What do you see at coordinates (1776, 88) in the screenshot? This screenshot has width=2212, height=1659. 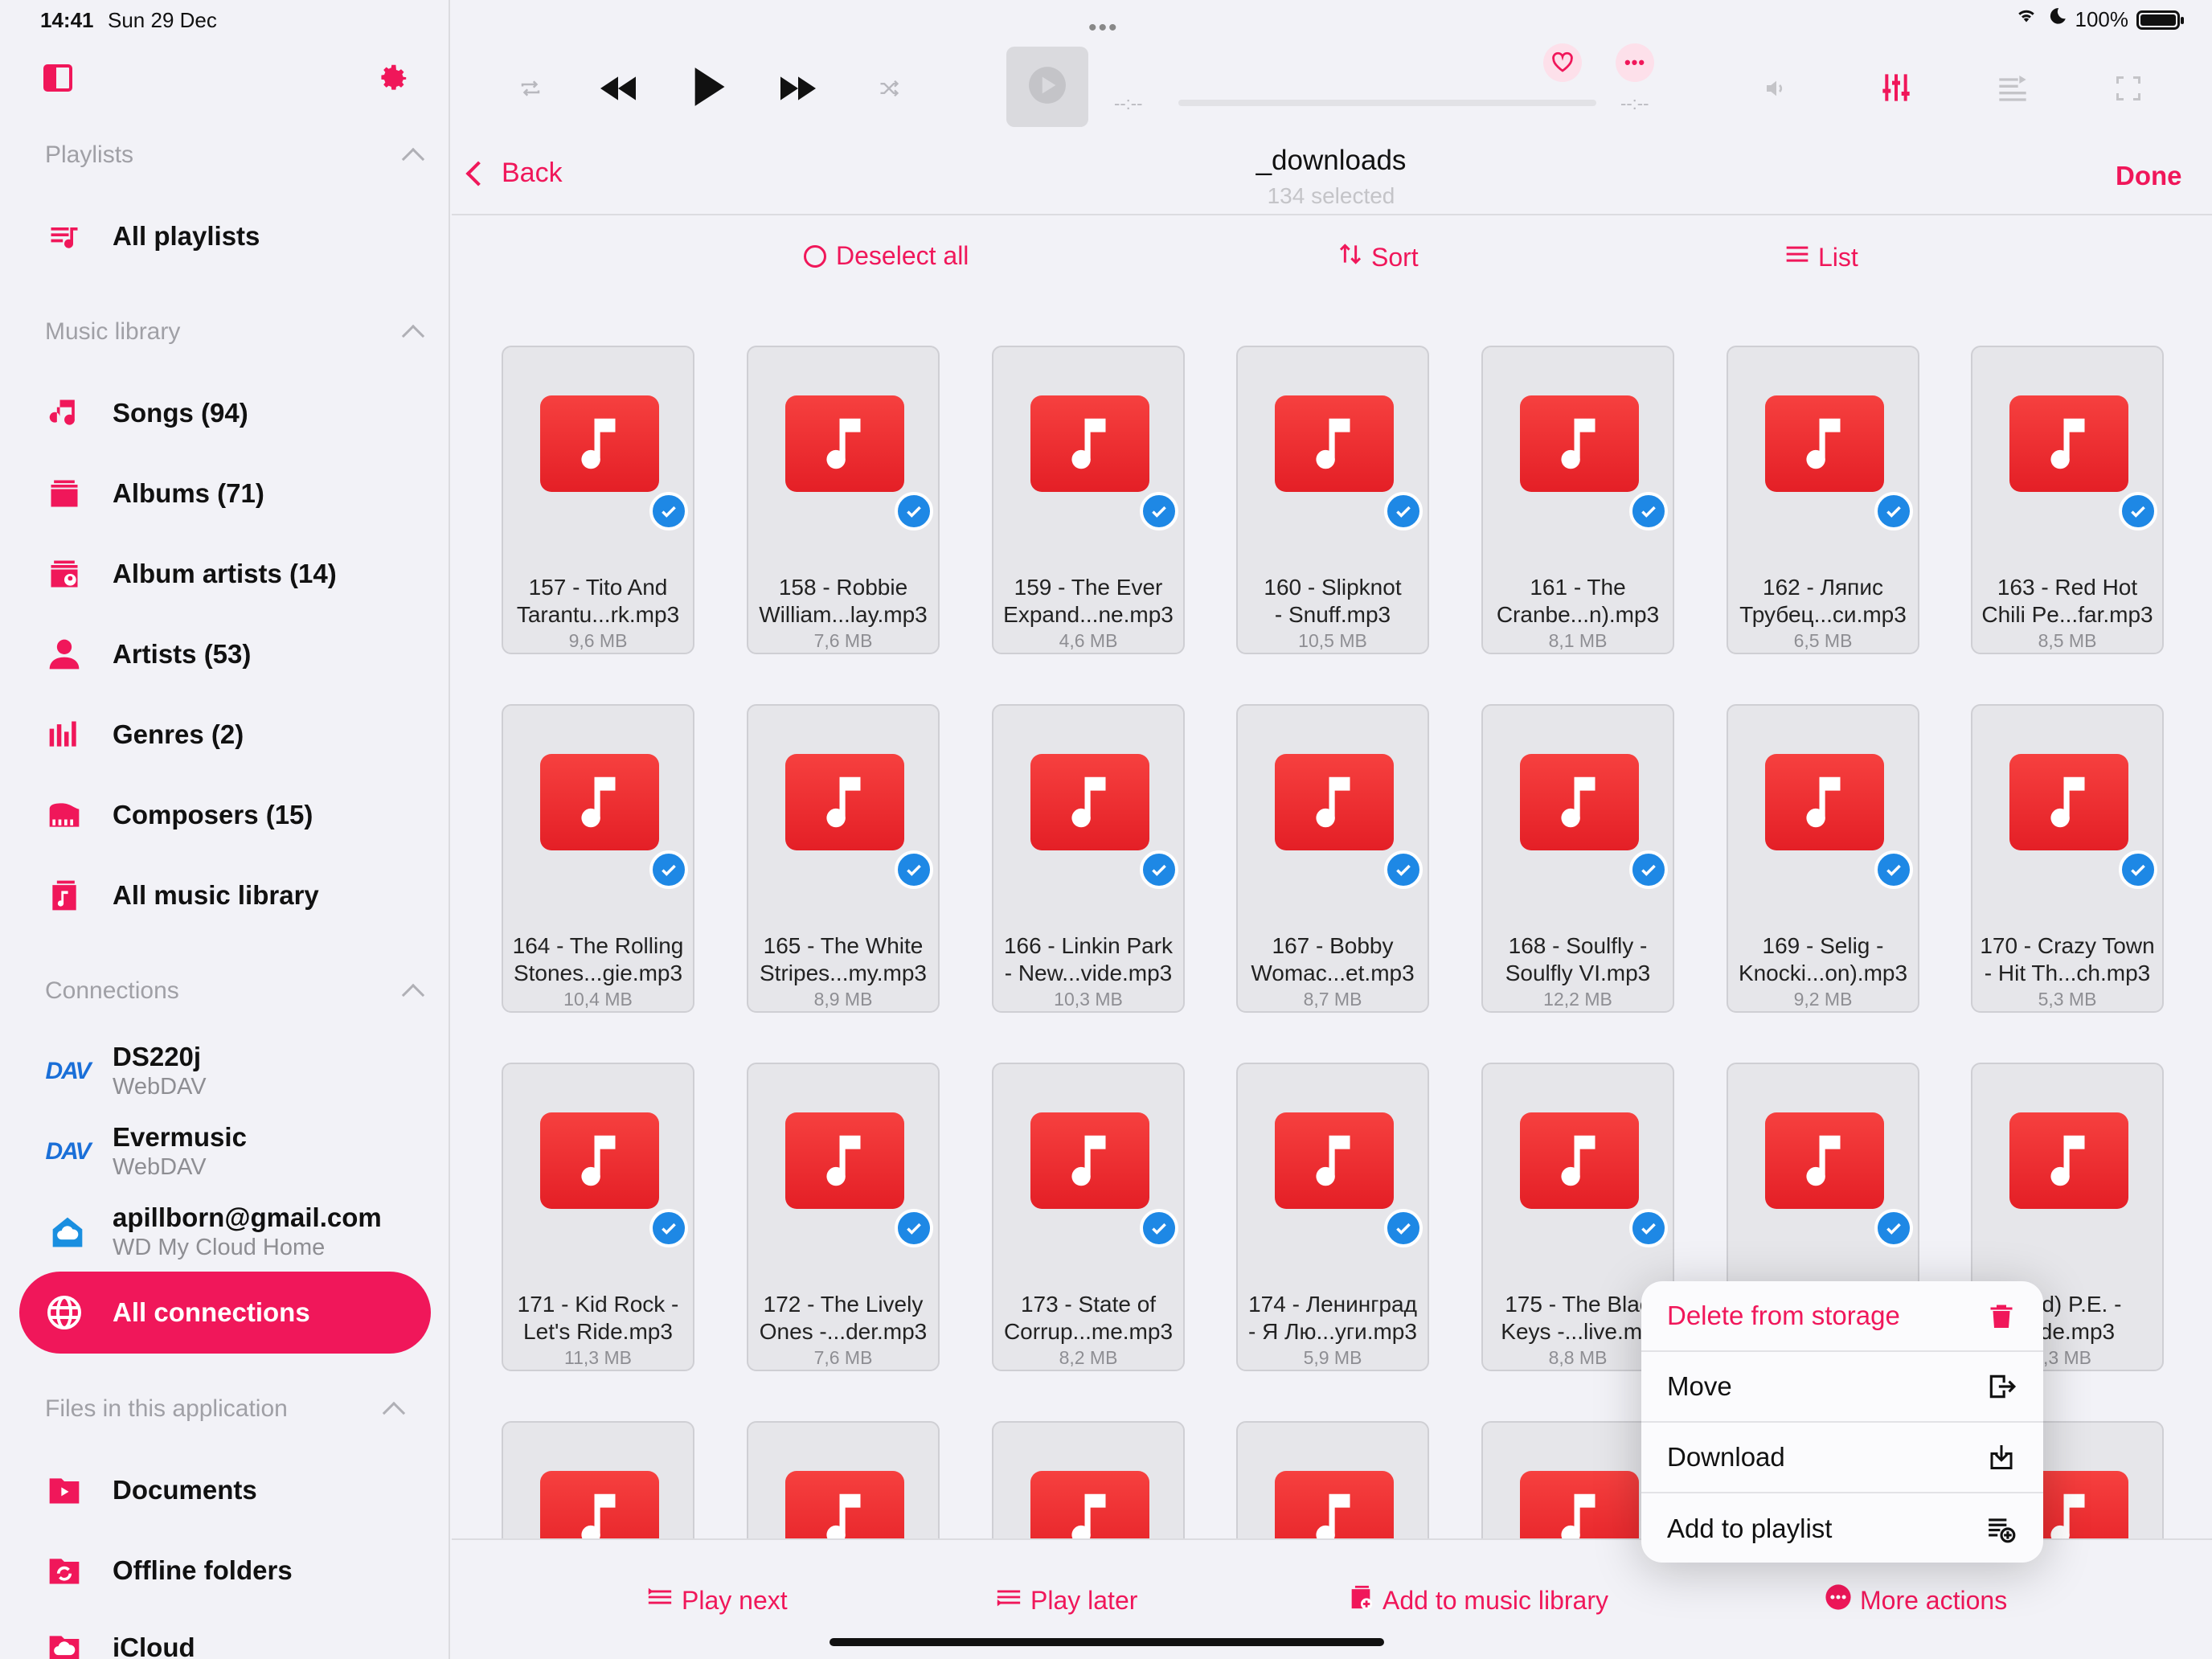 I see `volume-icon` at bounding box center [1776, 88].